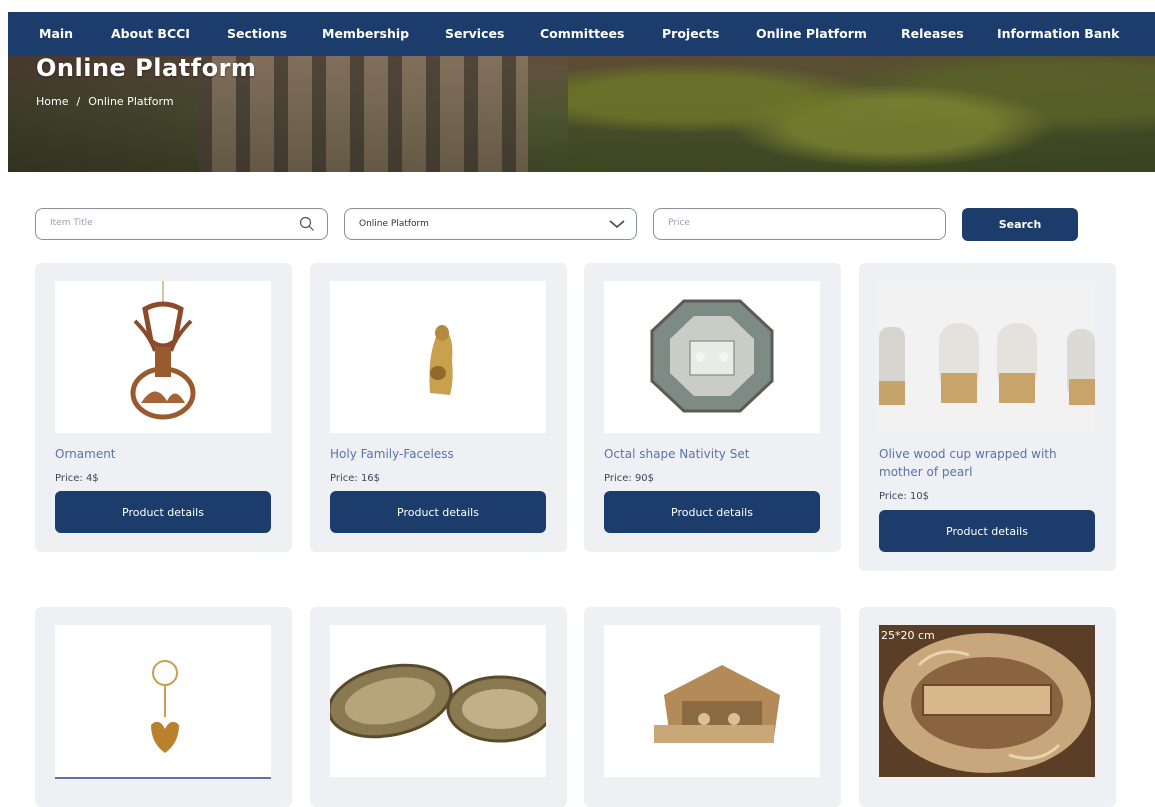 The image size is (1155, 807). Describe the element at coordinates (629, 478) in the screenshot. I see `product-price: Price: 90$` at that location.